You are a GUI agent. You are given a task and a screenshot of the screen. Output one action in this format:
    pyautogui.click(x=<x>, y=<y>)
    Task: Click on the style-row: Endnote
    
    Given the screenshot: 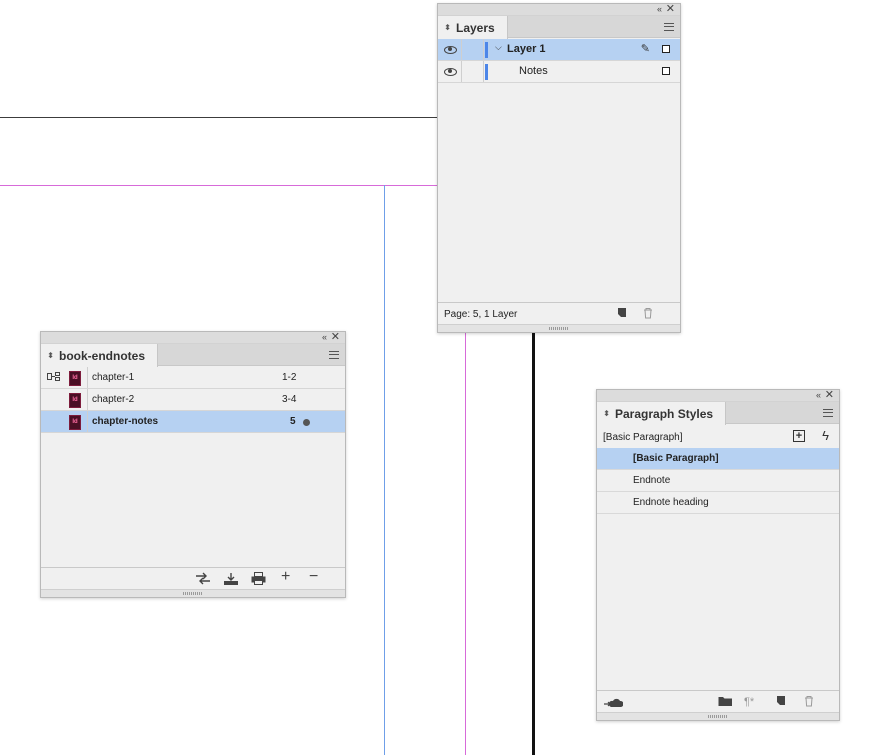 What is the action you would take?
    pyautogui.click(x=718, y=481)
    